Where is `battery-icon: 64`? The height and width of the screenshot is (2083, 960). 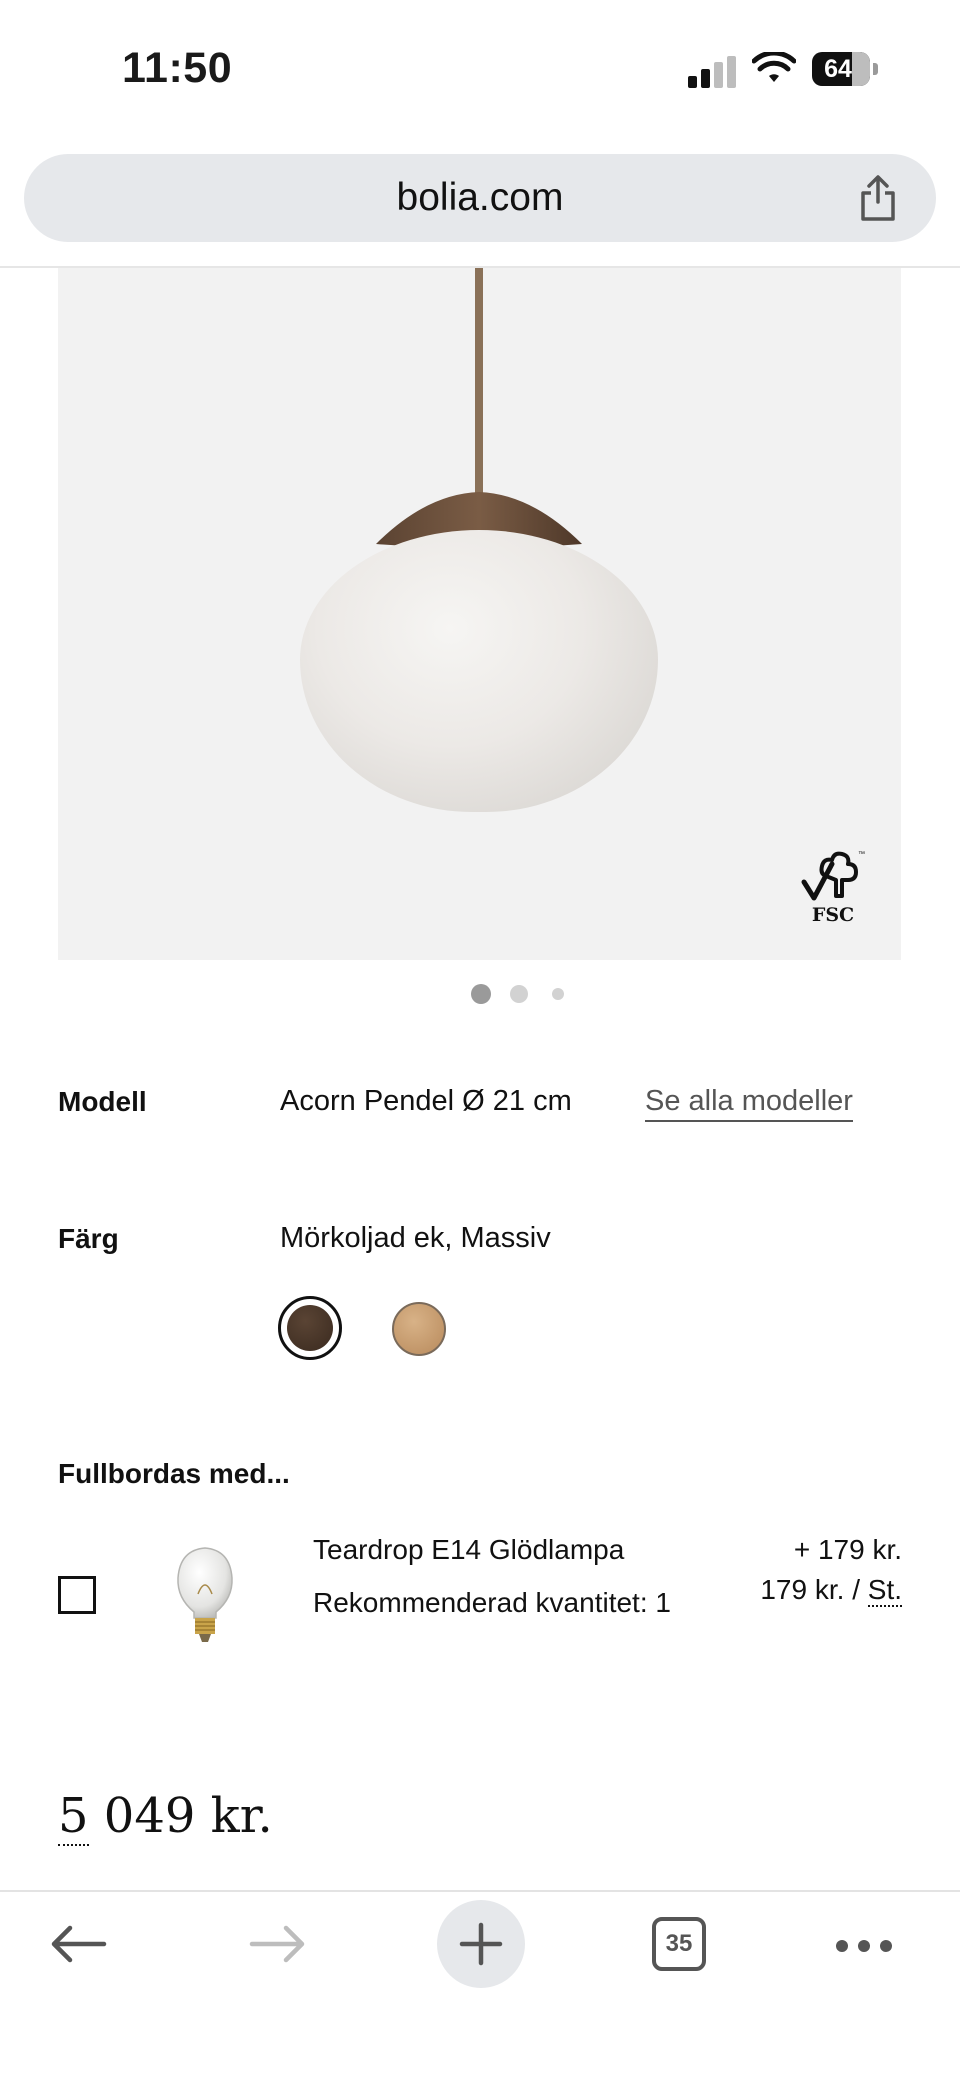
battery-icon: 64 is located at coordinates (845, 69).